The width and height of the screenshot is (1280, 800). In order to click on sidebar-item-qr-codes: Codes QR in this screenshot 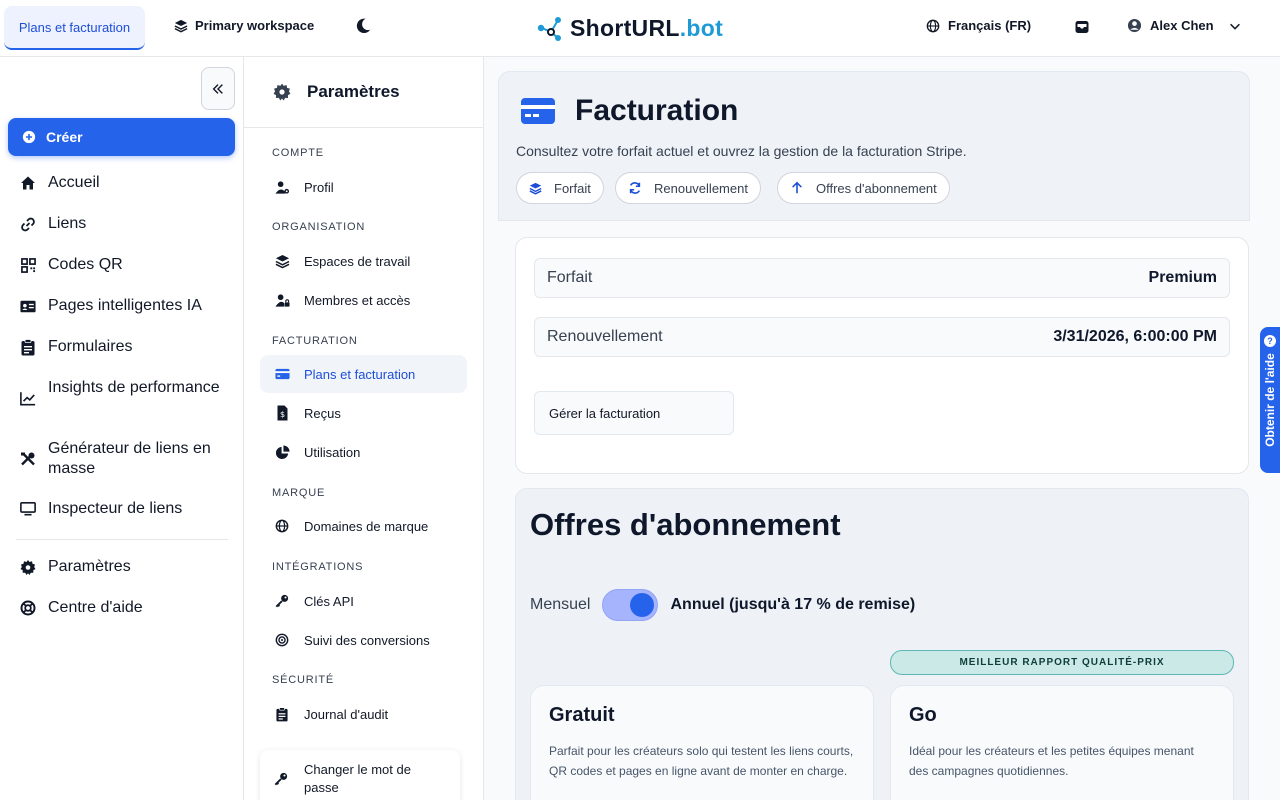, I will do `click(71, 265)`.